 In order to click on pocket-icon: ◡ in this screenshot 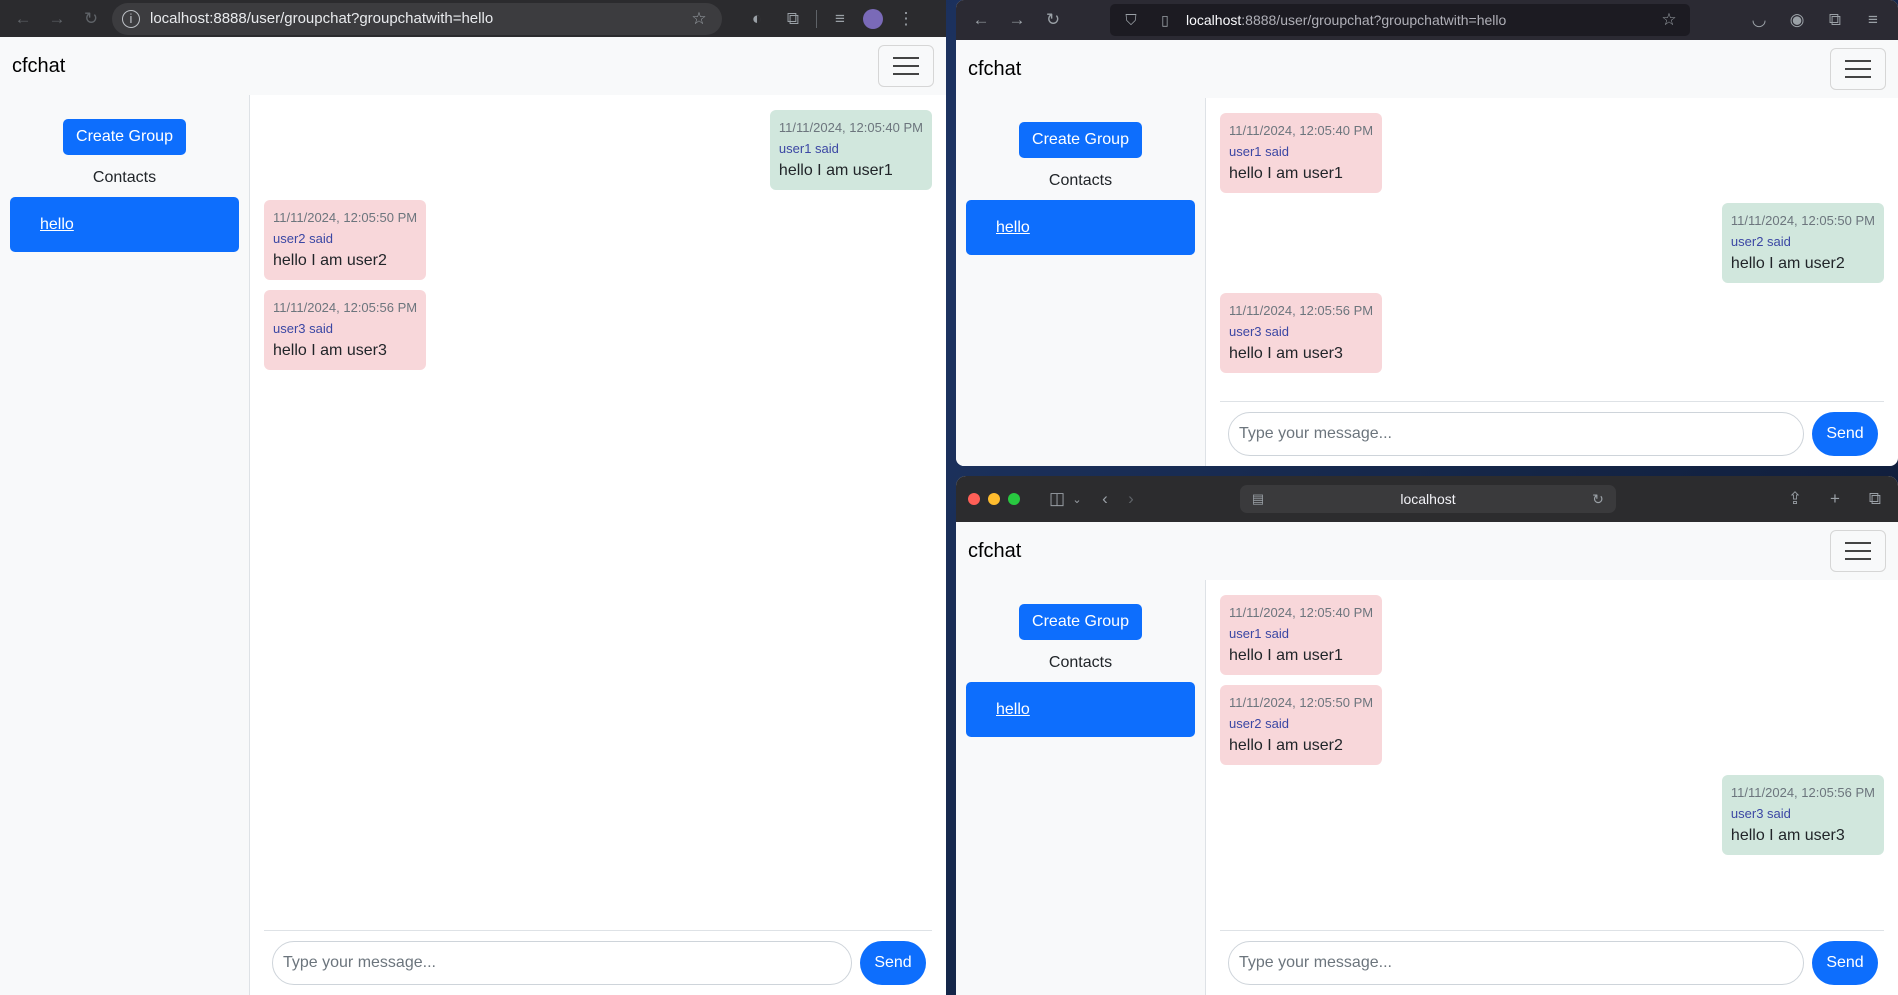, I will do `click(1759, 20)`.